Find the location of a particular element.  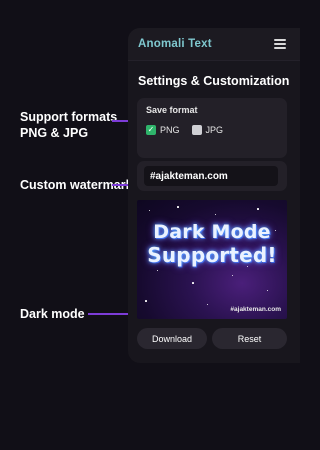

checkbox-unchecked-icon is located at coordinates (196, 130).